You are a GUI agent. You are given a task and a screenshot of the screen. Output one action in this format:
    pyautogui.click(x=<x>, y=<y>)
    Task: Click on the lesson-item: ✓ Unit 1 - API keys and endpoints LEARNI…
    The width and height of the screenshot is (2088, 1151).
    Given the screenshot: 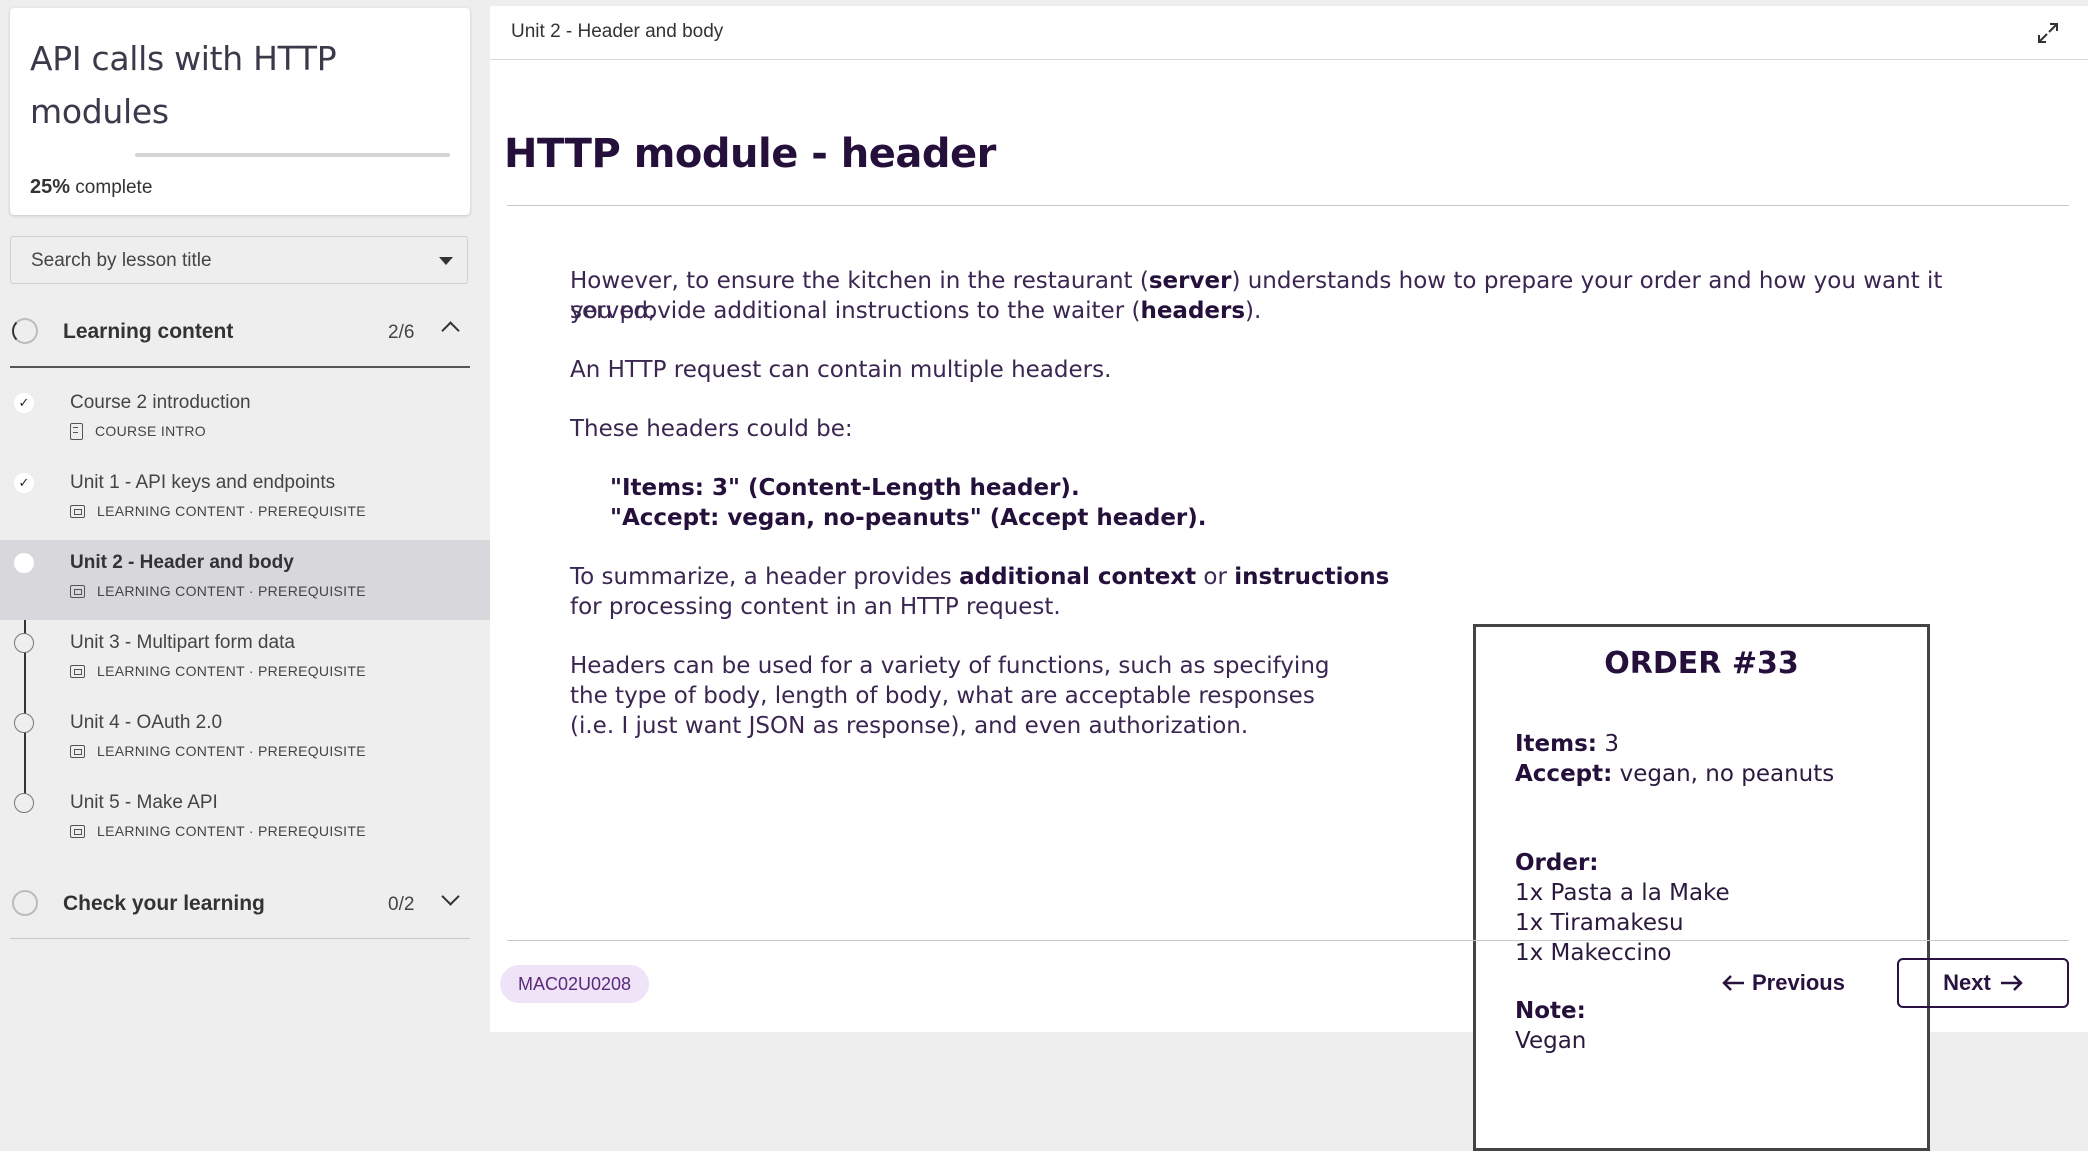 What is the action you would take?
    pyautogui.click(x=245, y=500)
    